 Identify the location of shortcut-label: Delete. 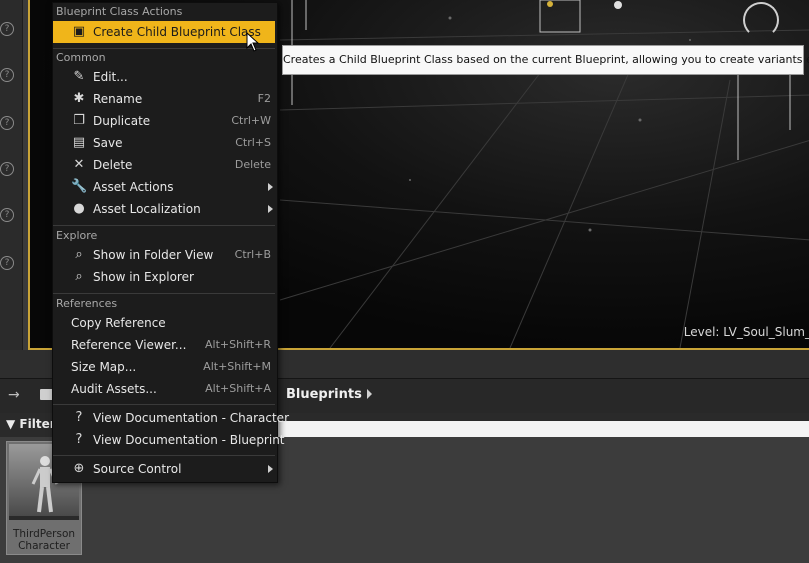
(252, 164).